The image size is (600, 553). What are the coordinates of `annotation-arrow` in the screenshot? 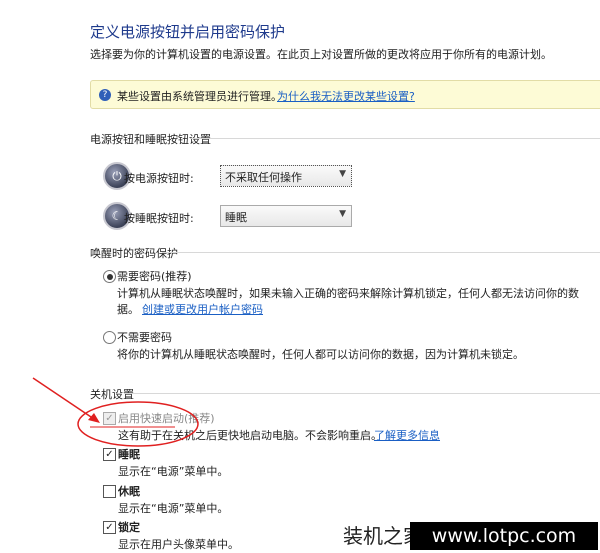 It's located at (65, 399).